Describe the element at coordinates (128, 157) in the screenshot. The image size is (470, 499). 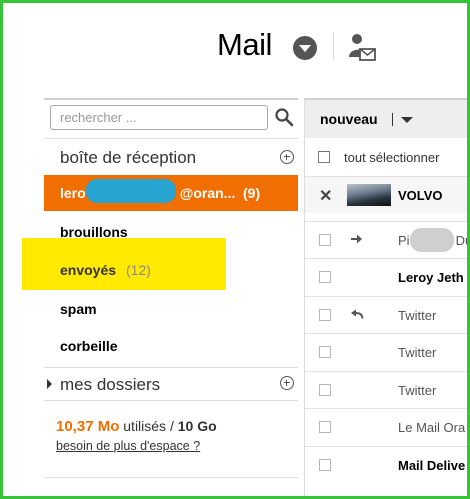
I see `folder-inbox-label: boîte de réception` at that location.